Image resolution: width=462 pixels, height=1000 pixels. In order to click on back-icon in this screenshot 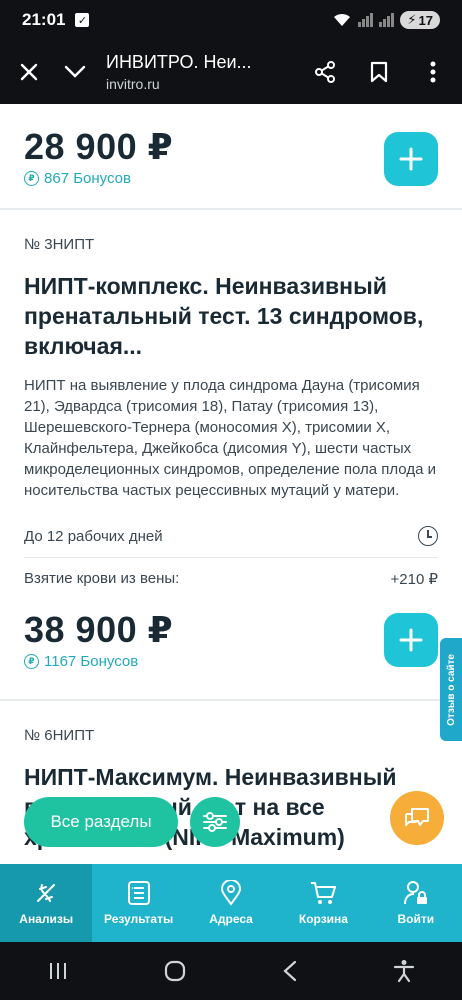, I will do `click(290, 971)`.